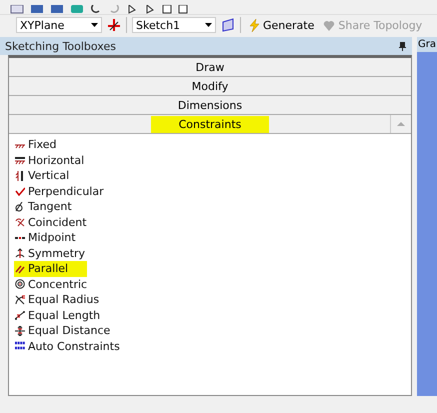 The width and height of the screenshot is (437, 413). Describe the element at coordinates (213, 300) in the screenshot. I see `constraint-item: Equal Radius` at that location.